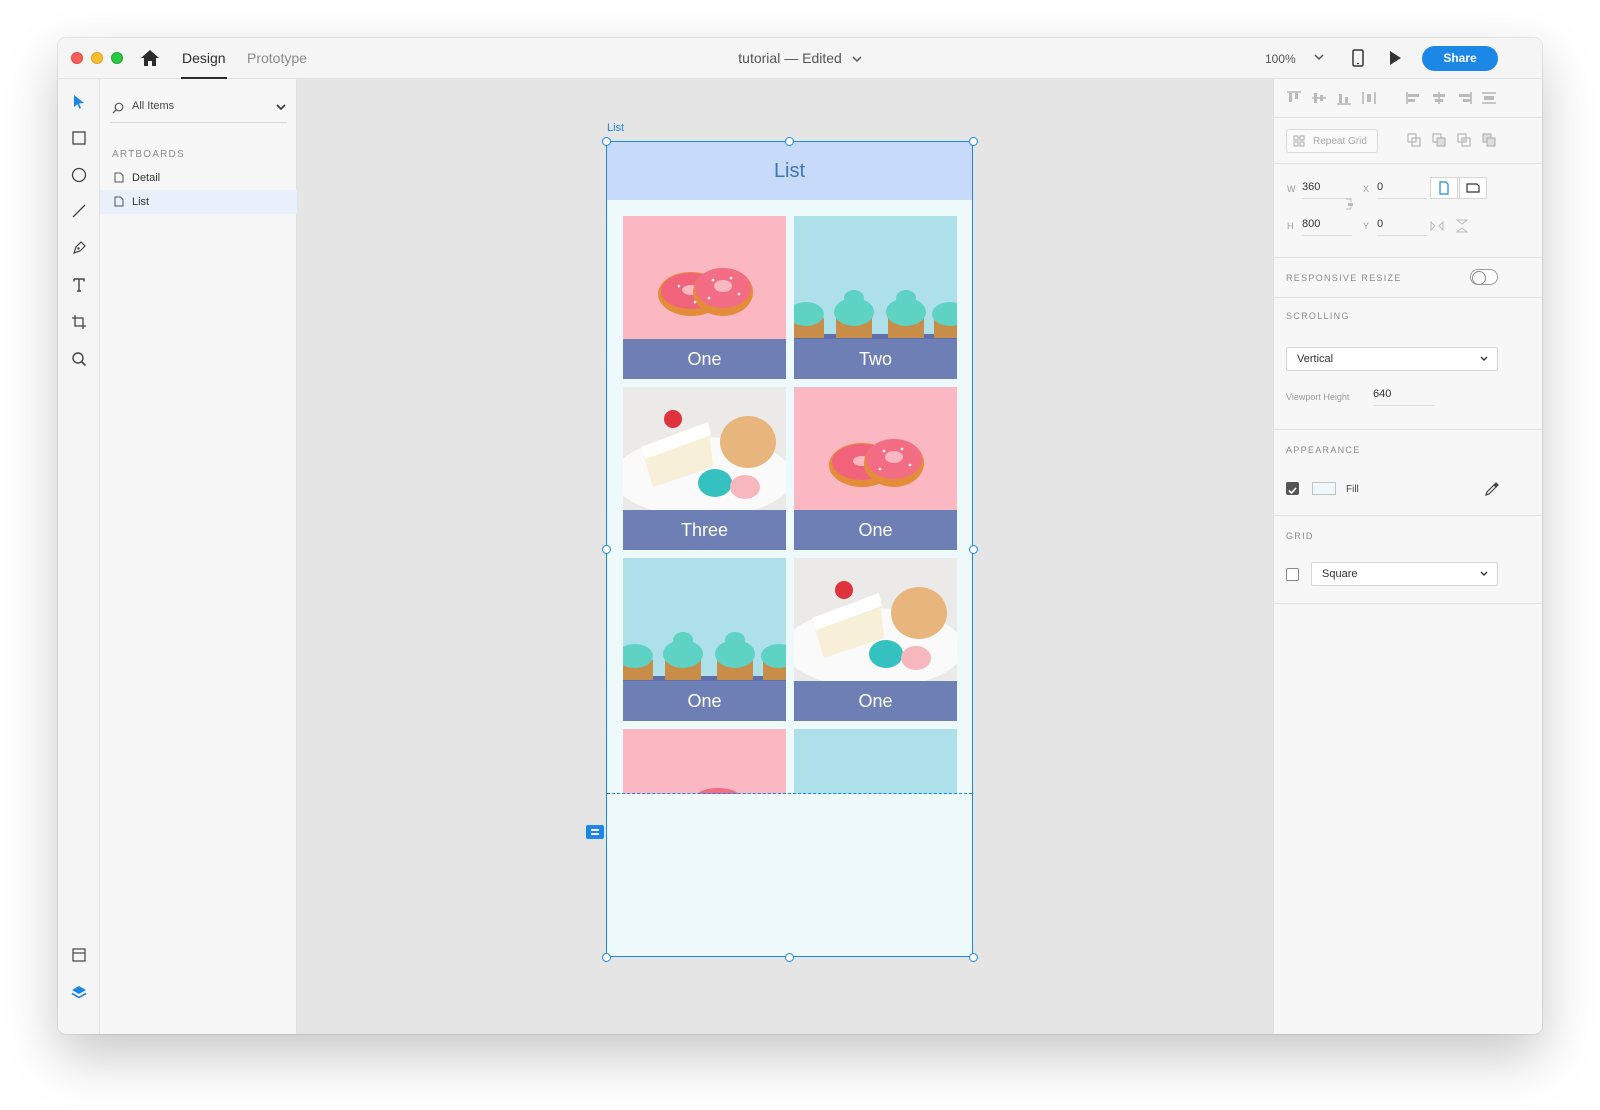 The width and height of the screenshot is (1600, 1110). What do you see at coordinates (1318, 316) in the screenshot?
I see `scrolling-label: SCROLLING` at bounding box center [1318, 316].